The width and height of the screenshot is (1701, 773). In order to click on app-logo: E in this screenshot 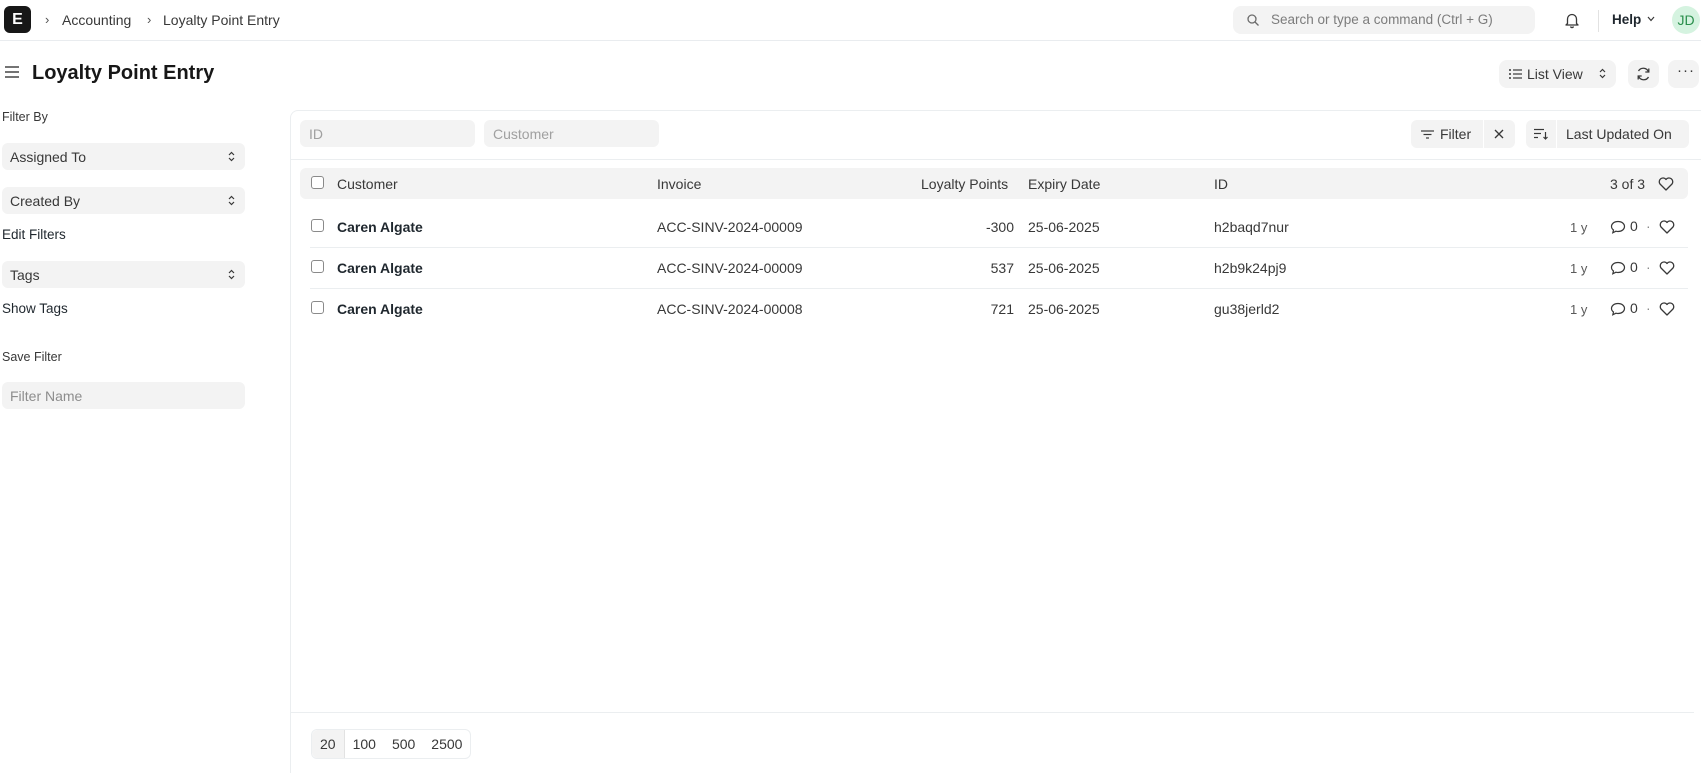, I will do `click(17, 19)`.